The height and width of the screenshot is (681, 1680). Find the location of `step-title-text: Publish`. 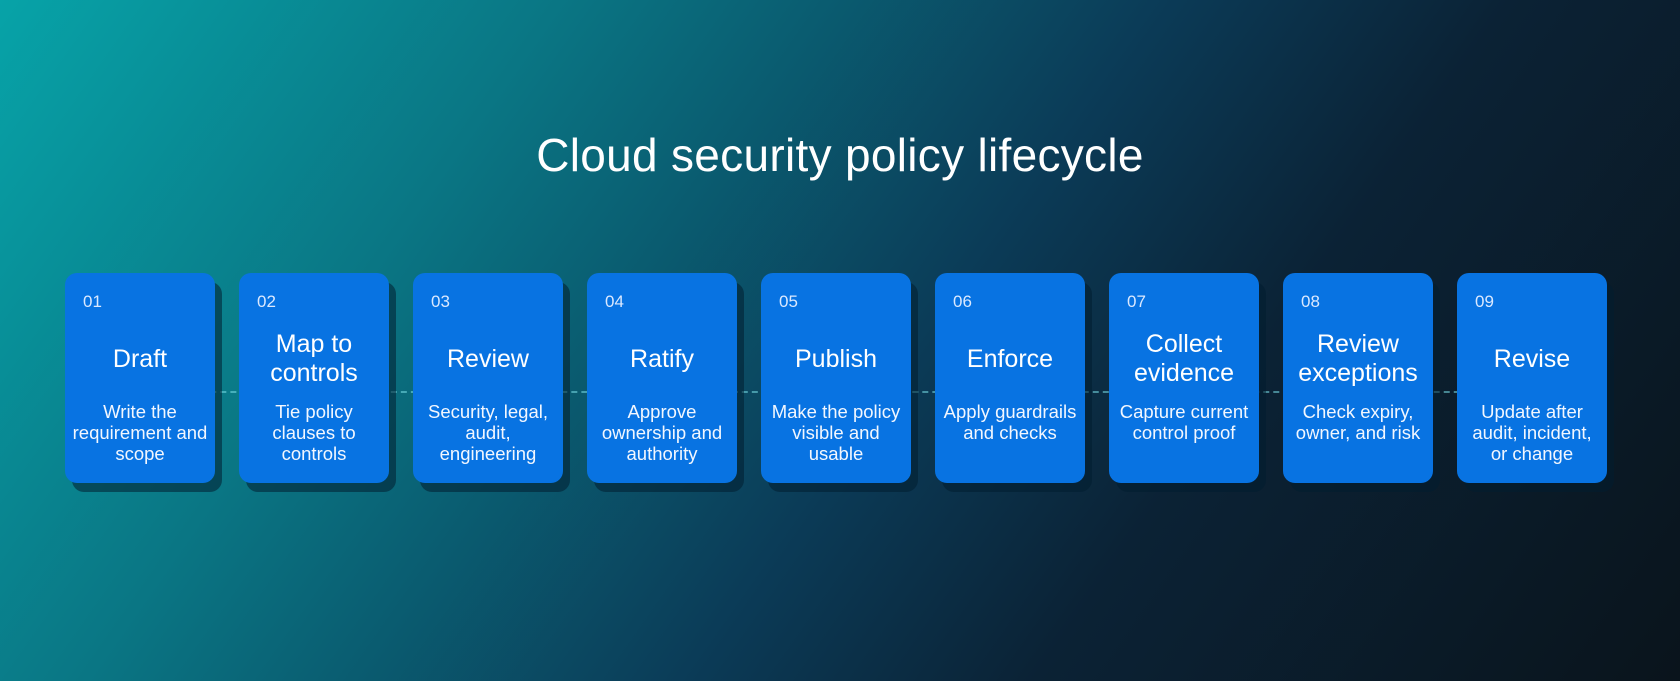

step-title-text: Publish is located at coordinates (836, 358).